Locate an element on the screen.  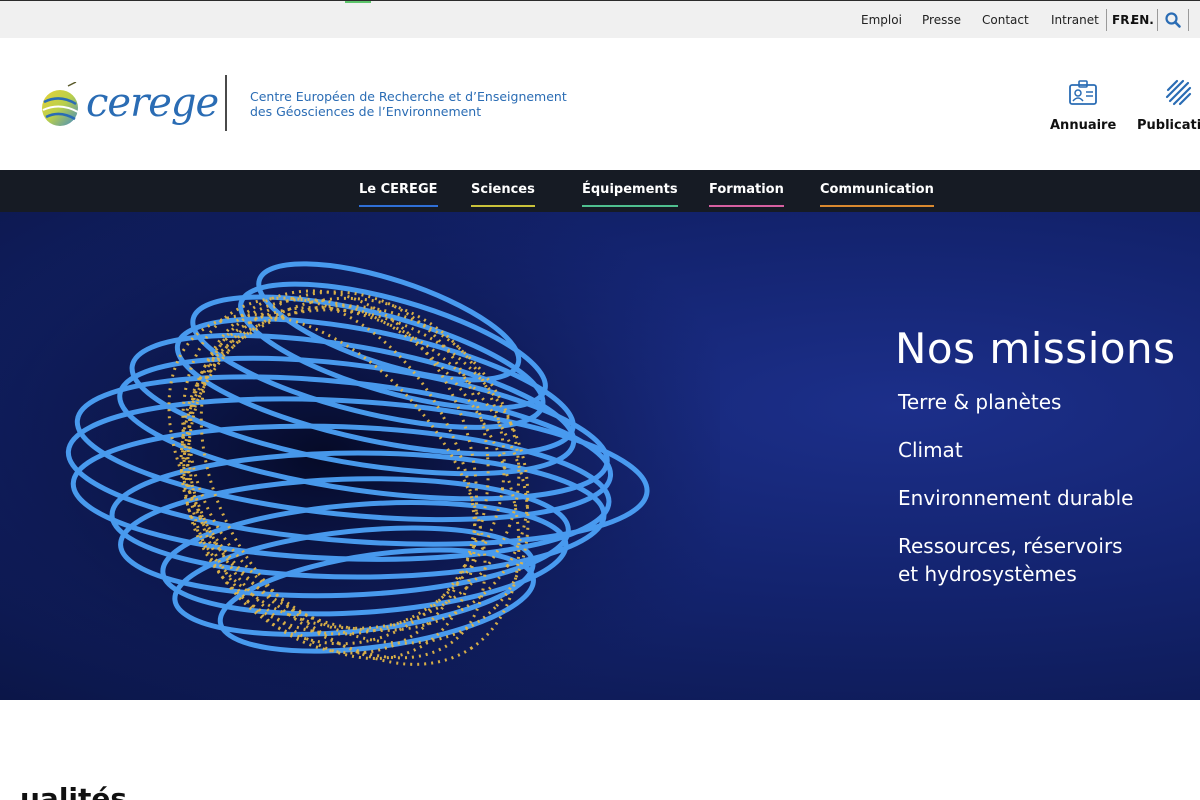
cerege-logo: cerege is located at coordinates (129, 106).